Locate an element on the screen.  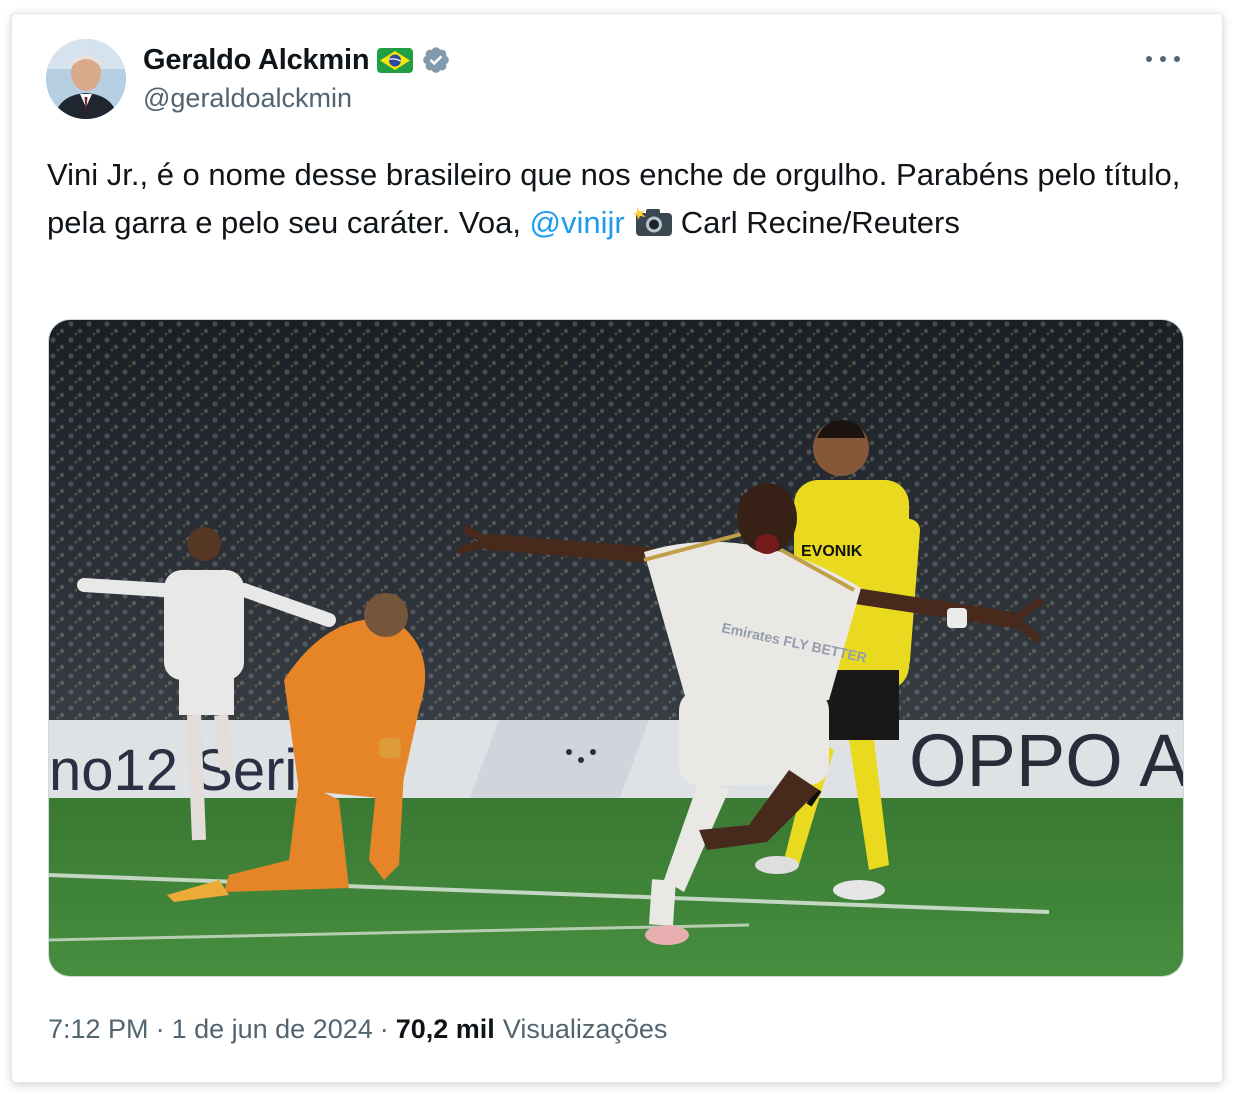
views-count: 70,2 mil is located at coordinates (445, 1029).